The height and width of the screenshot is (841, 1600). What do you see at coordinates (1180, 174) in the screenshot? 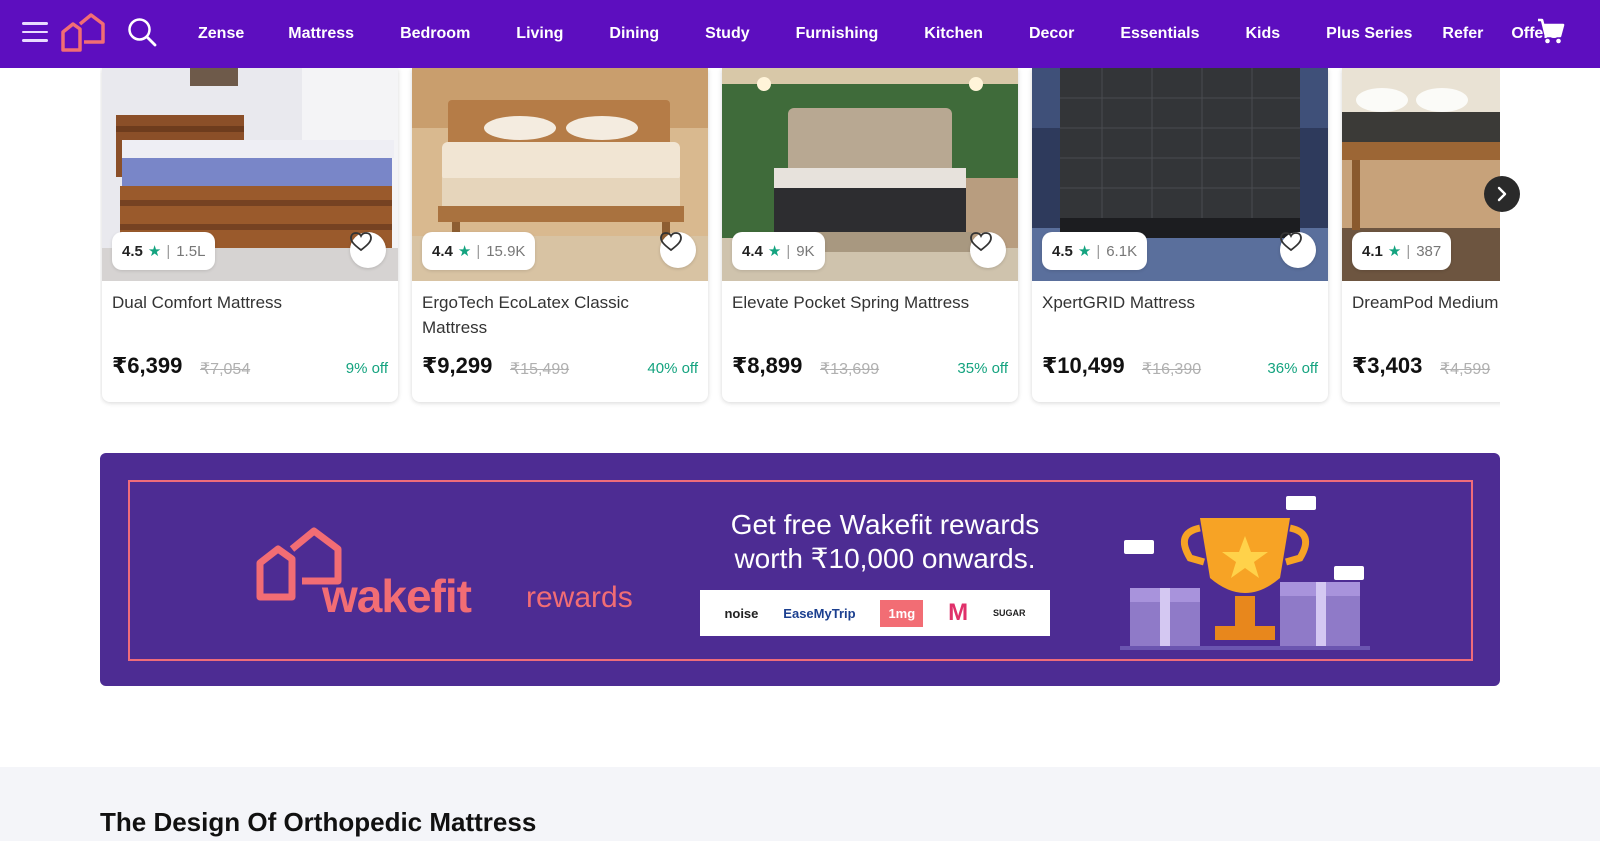
I see `product-image: 4.5 ★ | 6.1K` at bounding box center [1180, 174].